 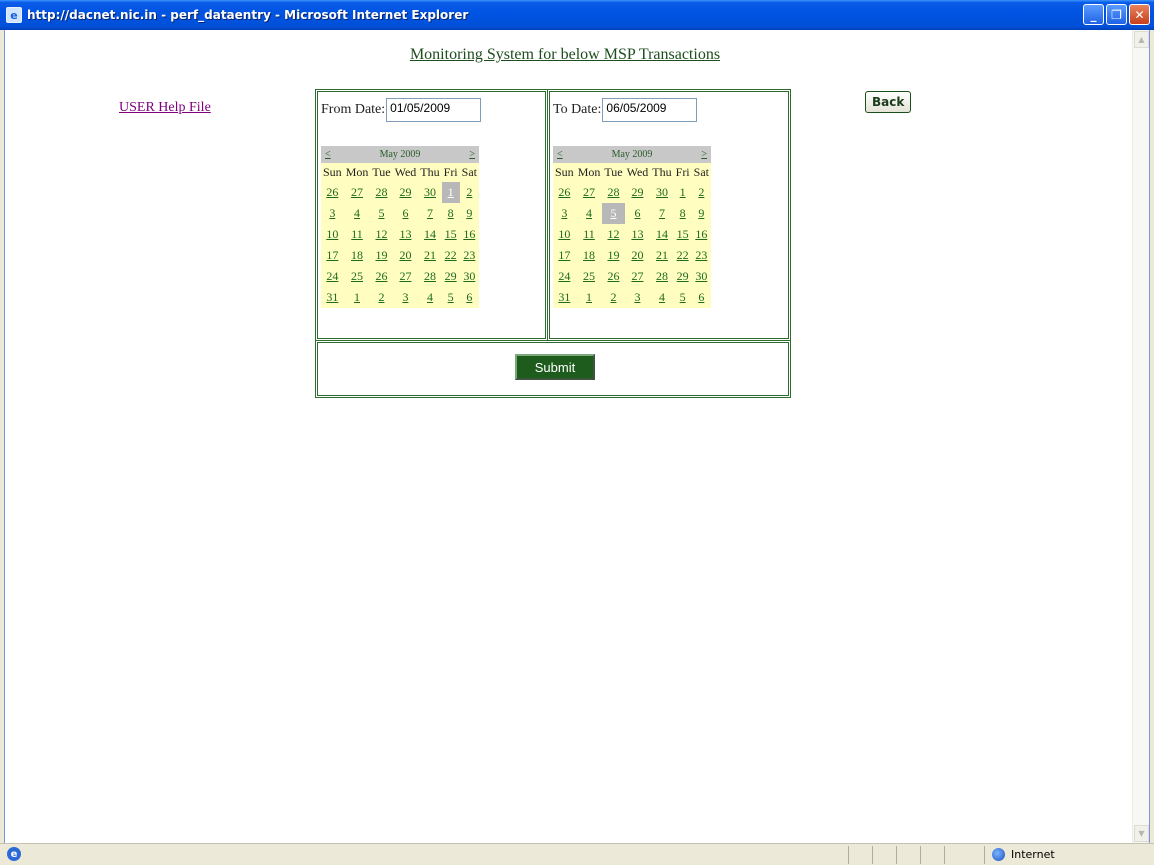 What do you see at coordinates (650, 110) in the screenshot?
I see `to-date-input: 06/05/2009` at bounding box center [650, 110].